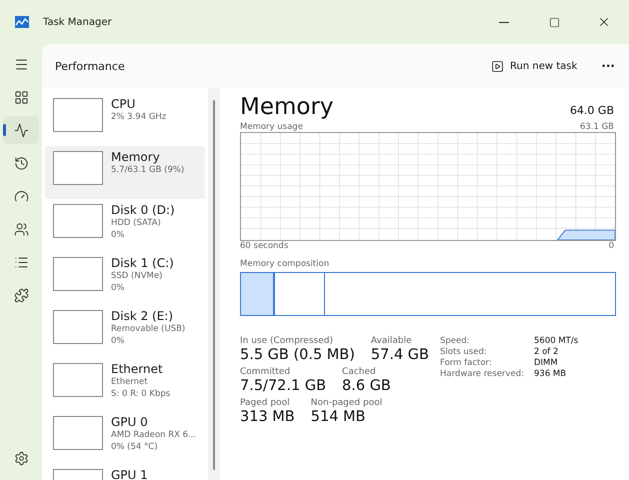  I want to click on stat-label: In use (Compressed), so click(287, 341).